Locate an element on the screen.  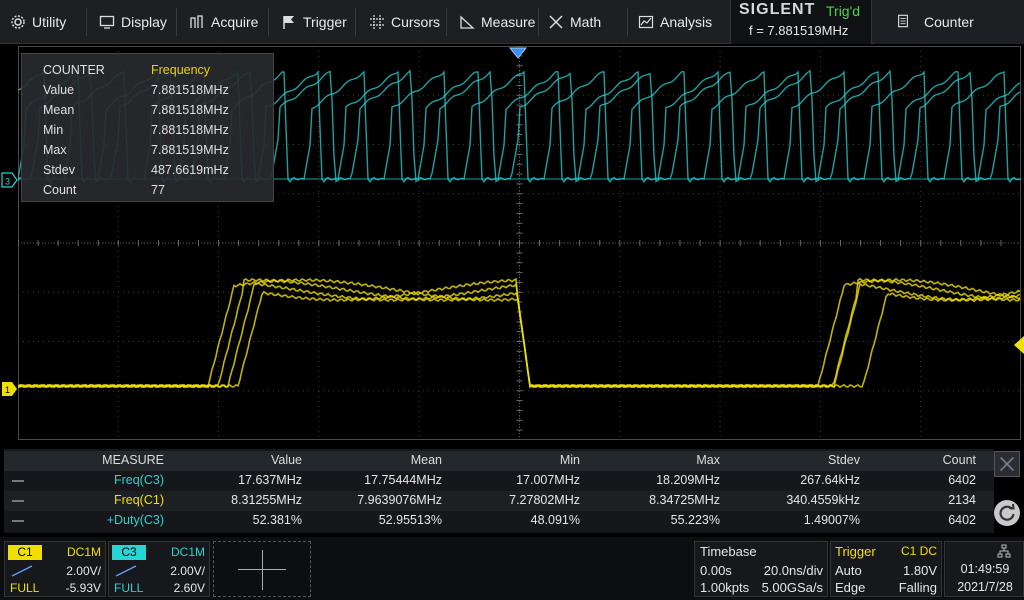
counter-row: Stdev 487.6619mHz is located at coordinates (158, 170).